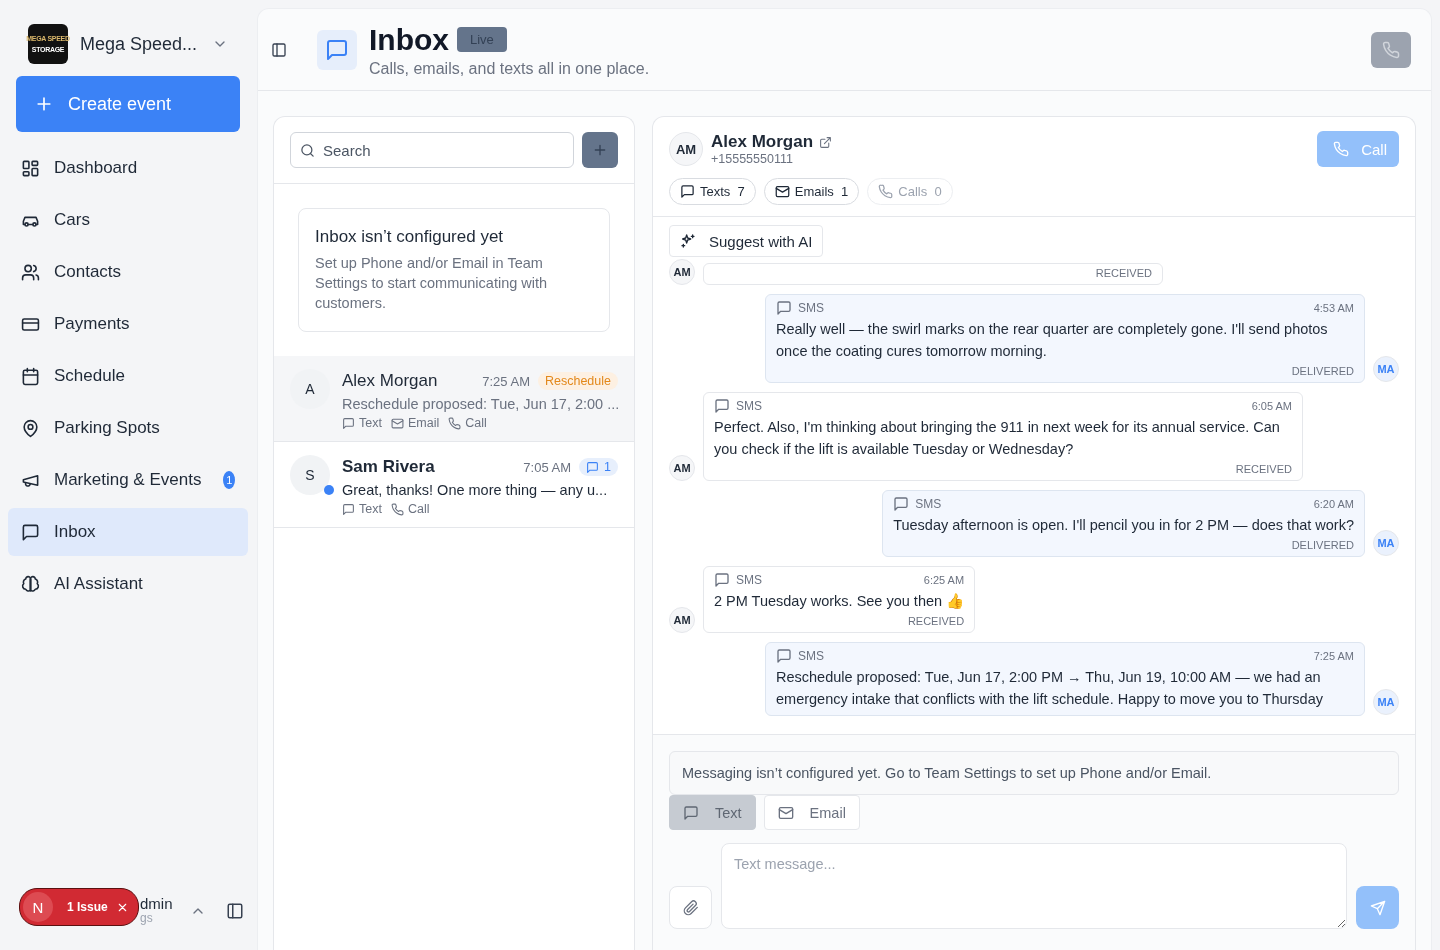  I want to click on delivery-status: DELIVERED, so click(1322, 545).